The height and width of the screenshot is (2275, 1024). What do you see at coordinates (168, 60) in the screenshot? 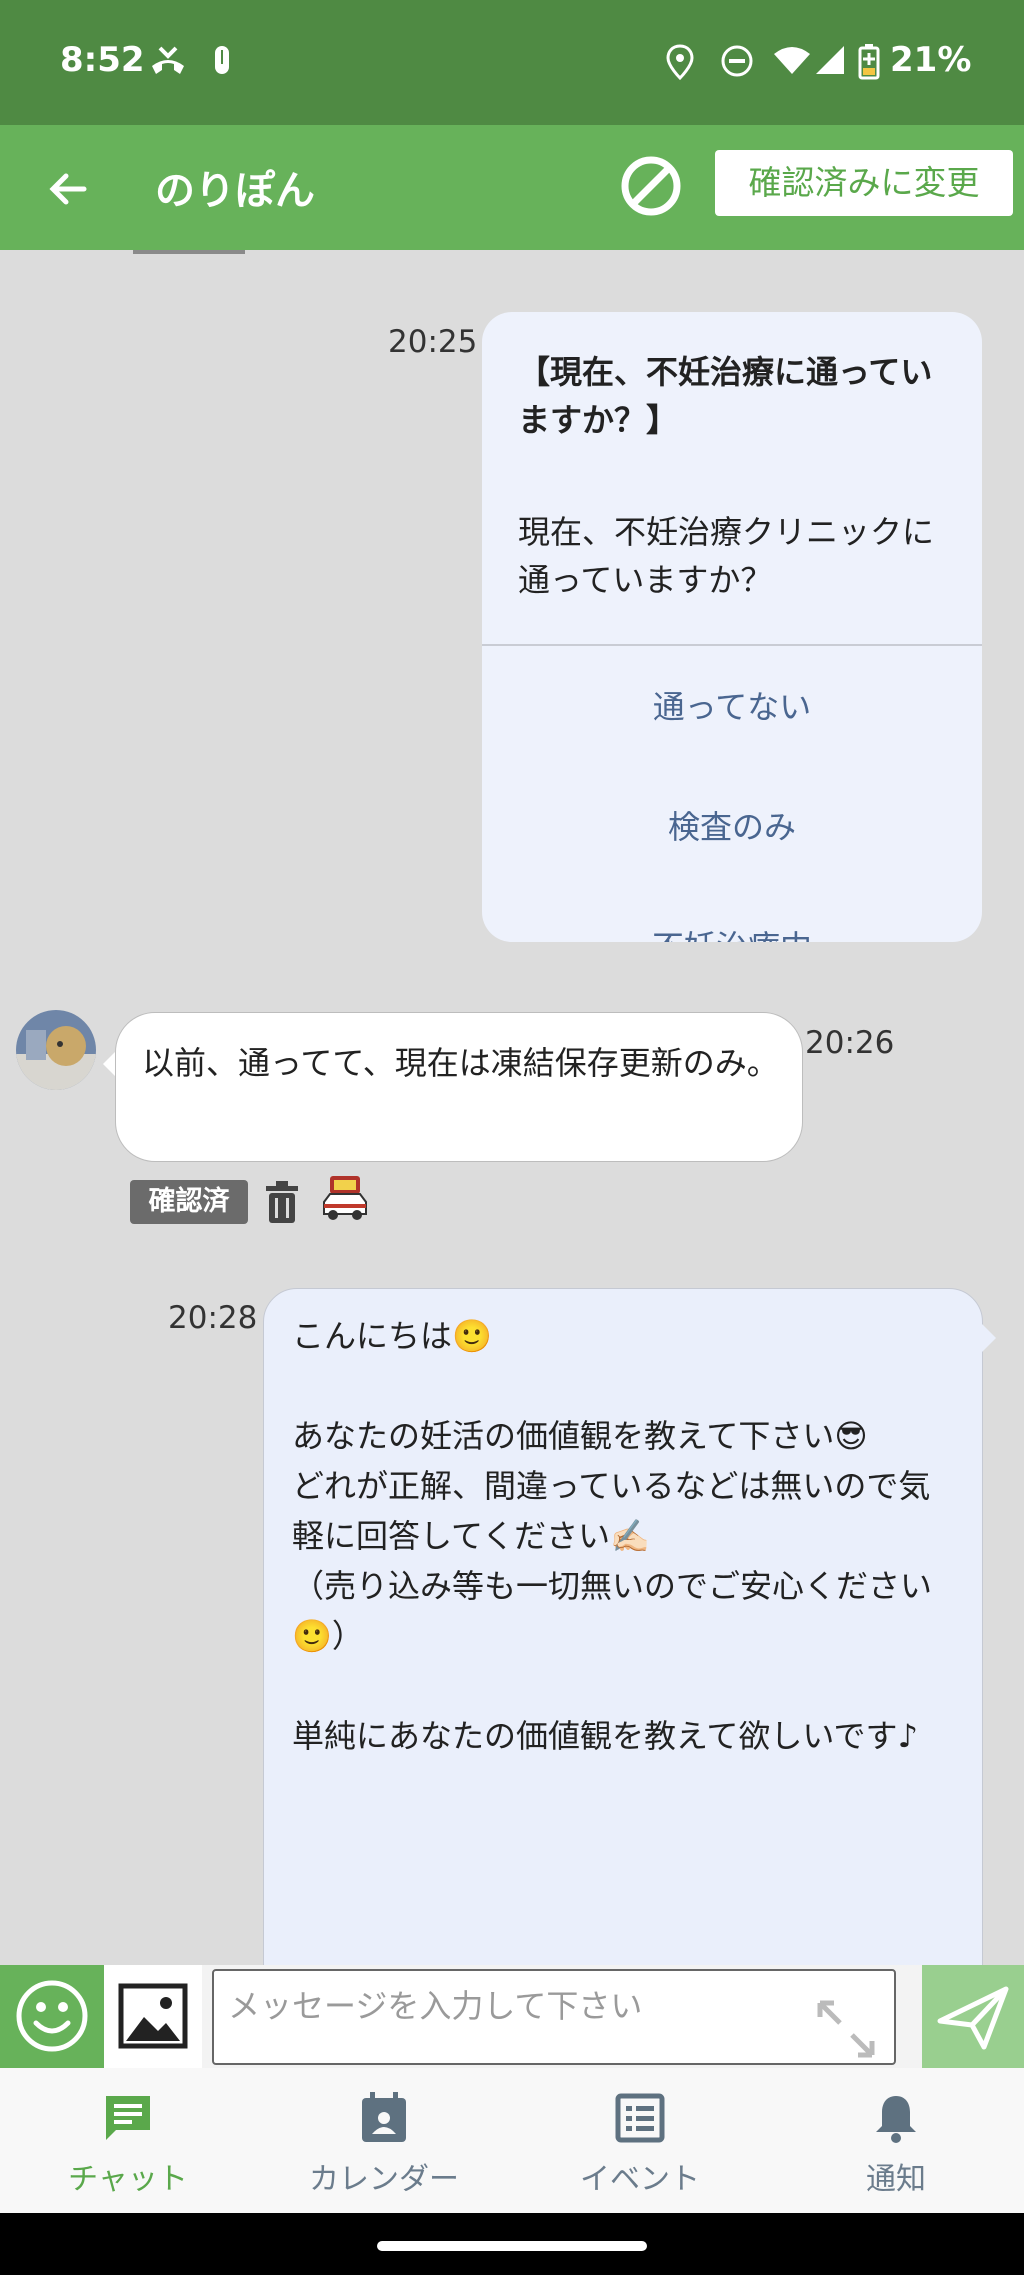
I see `missed-call-icon` at bounding box center [168, 60].